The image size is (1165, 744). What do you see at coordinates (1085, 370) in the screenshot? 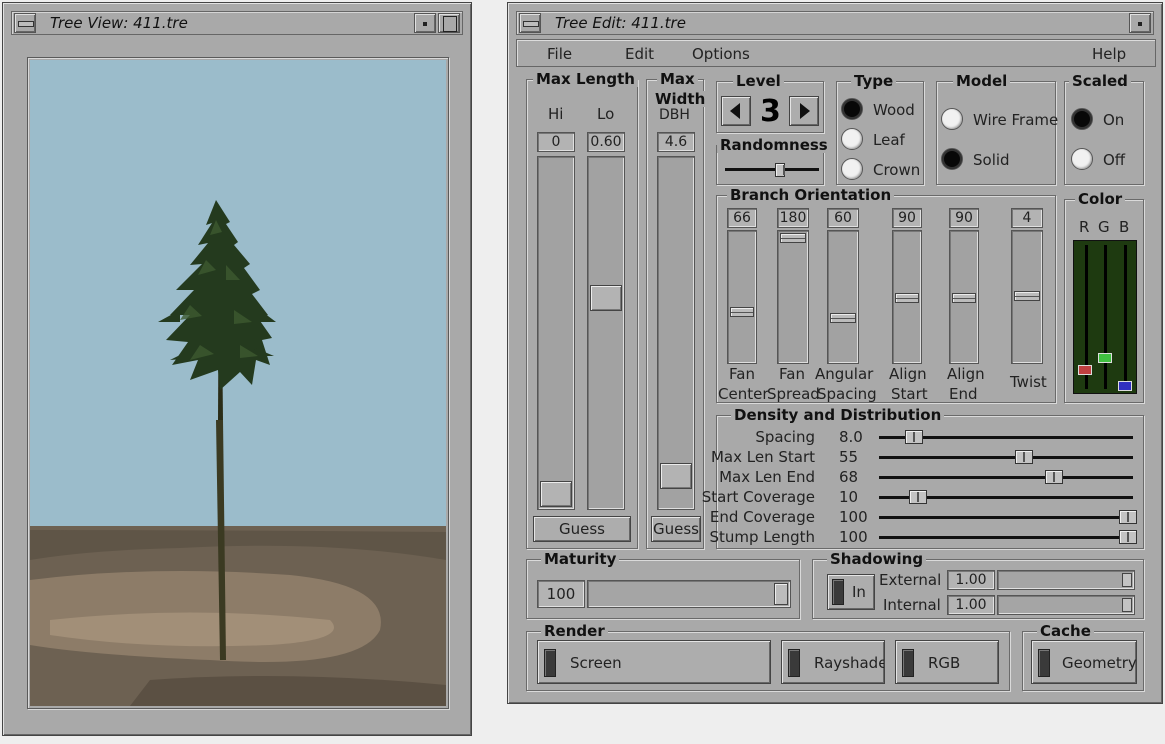
I see `r-thumb` at bounding box center [1085, 370].